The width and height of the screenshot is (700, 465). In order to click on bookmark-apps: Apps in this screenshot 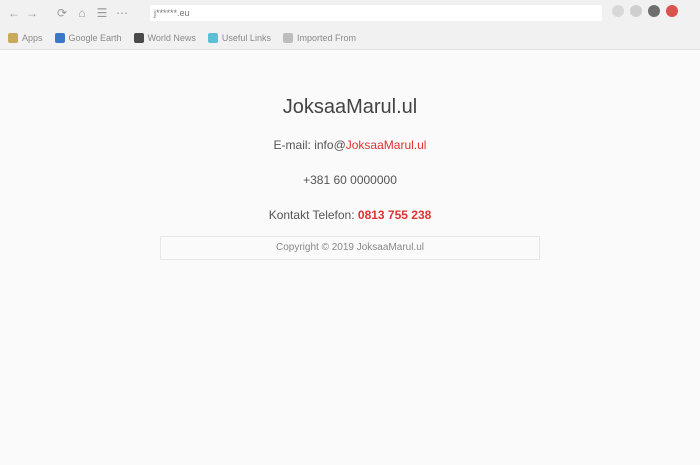, I will do `click(25, 37)`.